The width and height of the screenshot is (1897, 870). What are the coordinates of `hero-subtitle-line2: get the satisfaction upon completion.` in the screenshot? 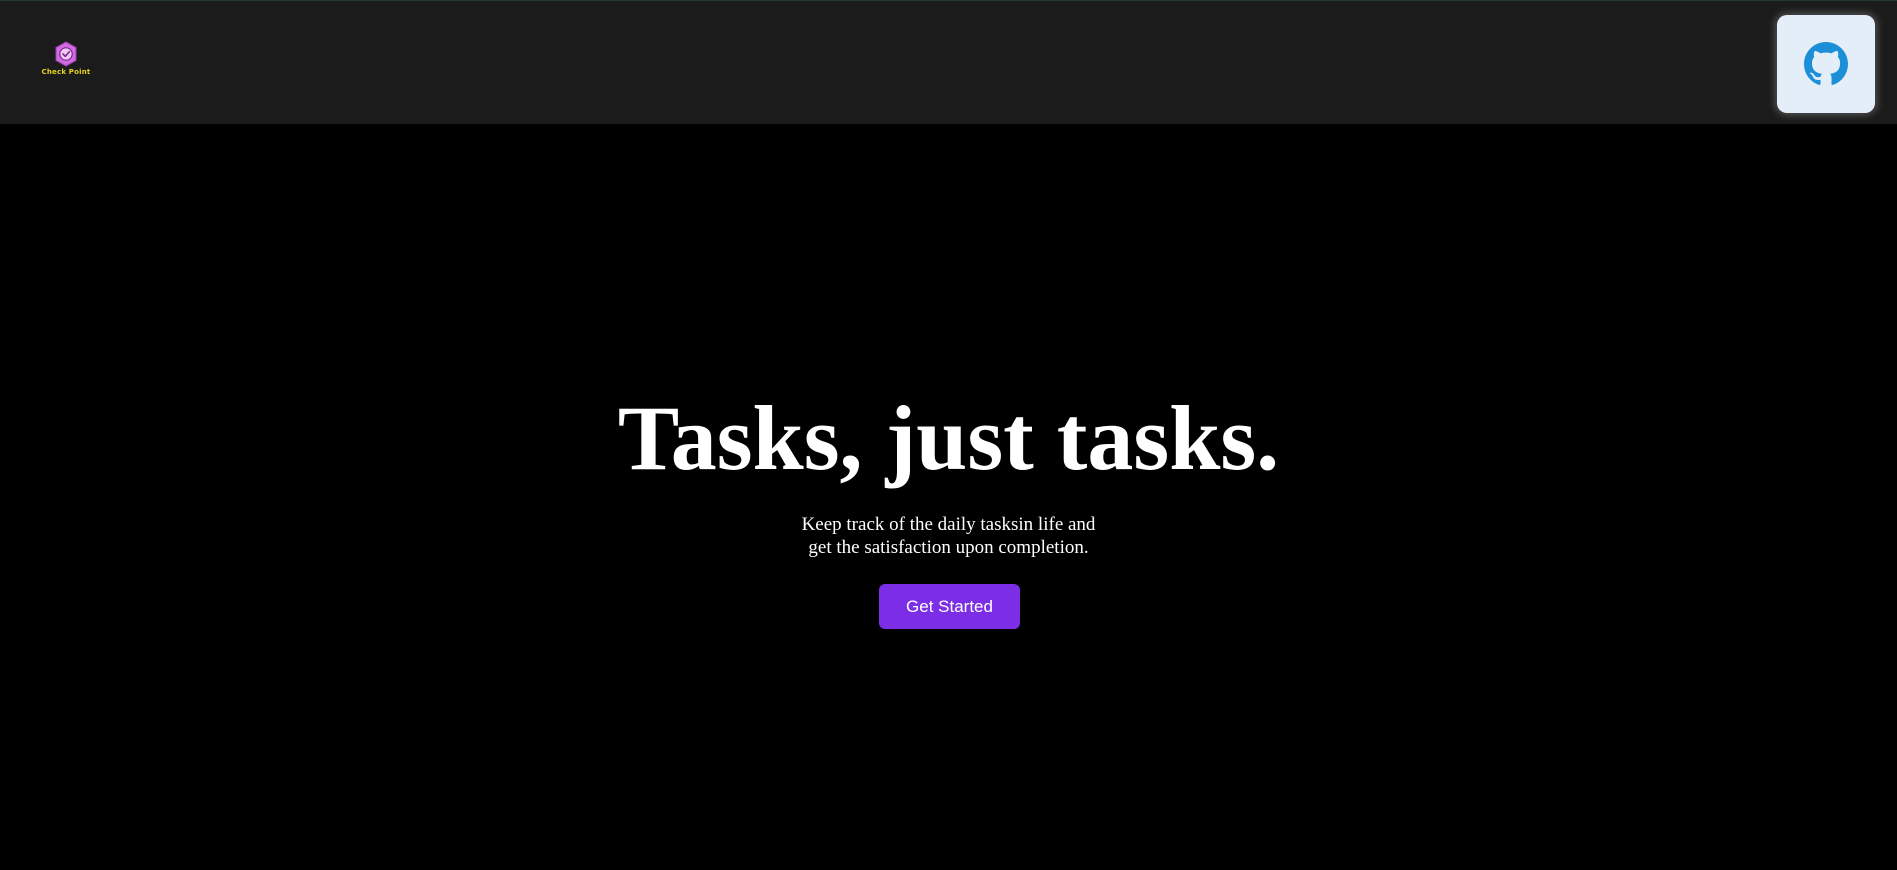 It's located at (948, 547).